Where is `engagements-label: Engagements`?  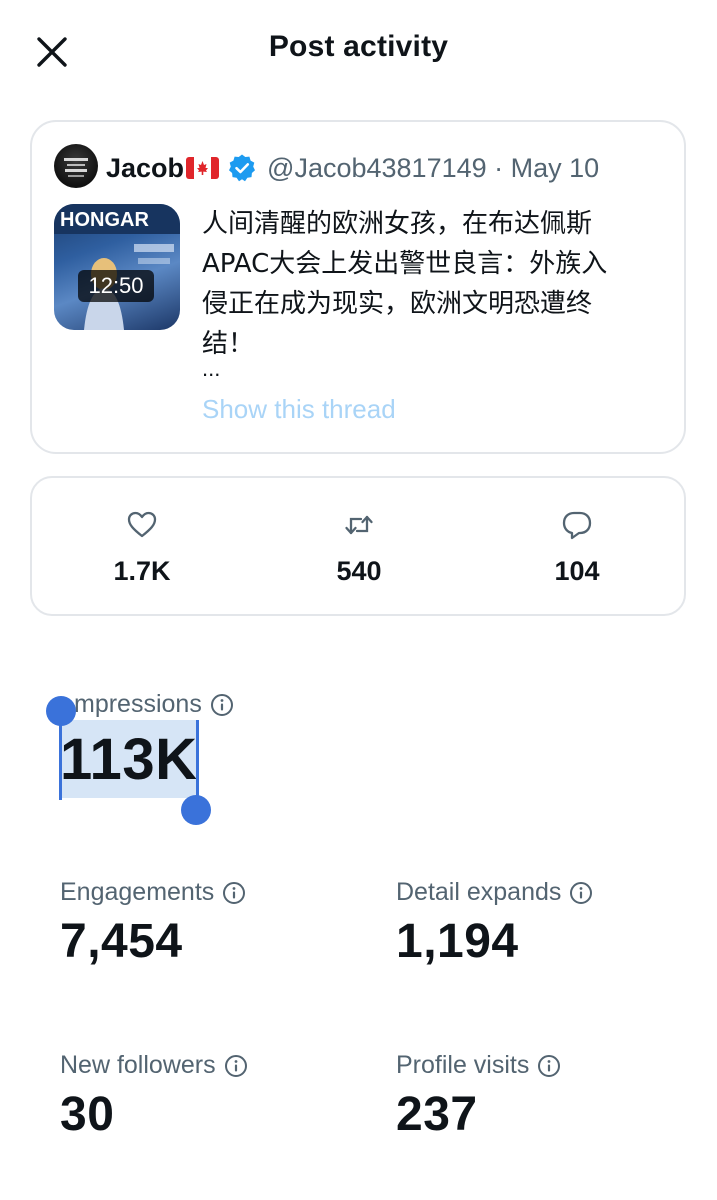 engagements-label: Engagements is located at coordinates (153, 892).